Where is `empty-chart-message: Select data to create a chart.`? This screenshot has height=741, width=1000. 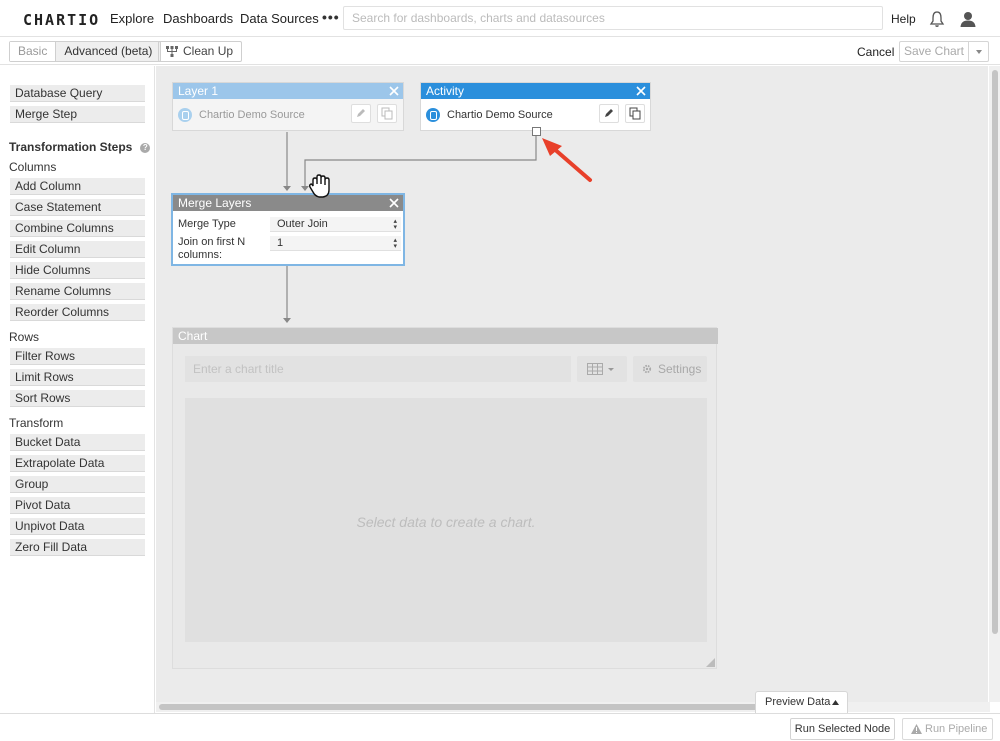 empty-chart-message: Select data to create a chart. is located at coordinates (446, 522).